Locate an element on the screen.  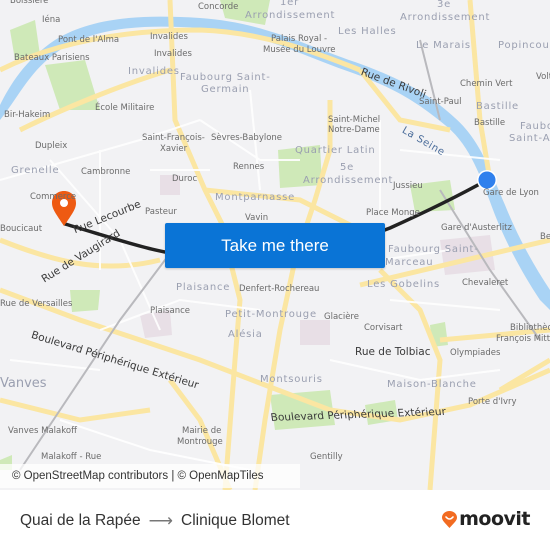
destination-name: Clinique Blomet is located at coordinates (235, 520).